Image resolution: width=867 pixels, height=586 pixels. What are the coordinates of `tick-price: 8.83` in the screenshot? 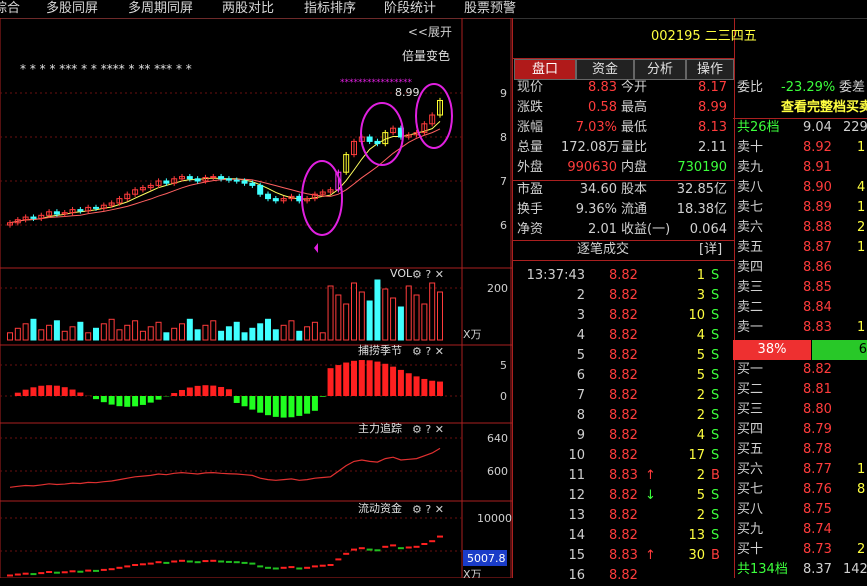 It's located at (623, 476).